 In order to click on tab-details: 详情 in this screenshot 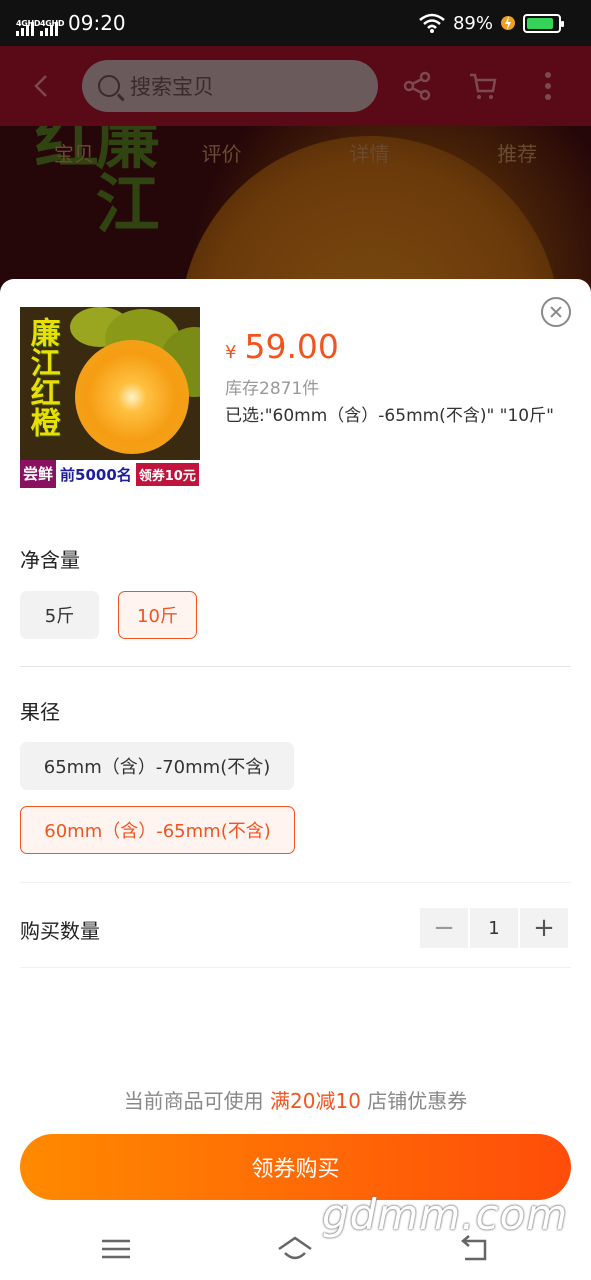, I will do `click(369, 152)`.